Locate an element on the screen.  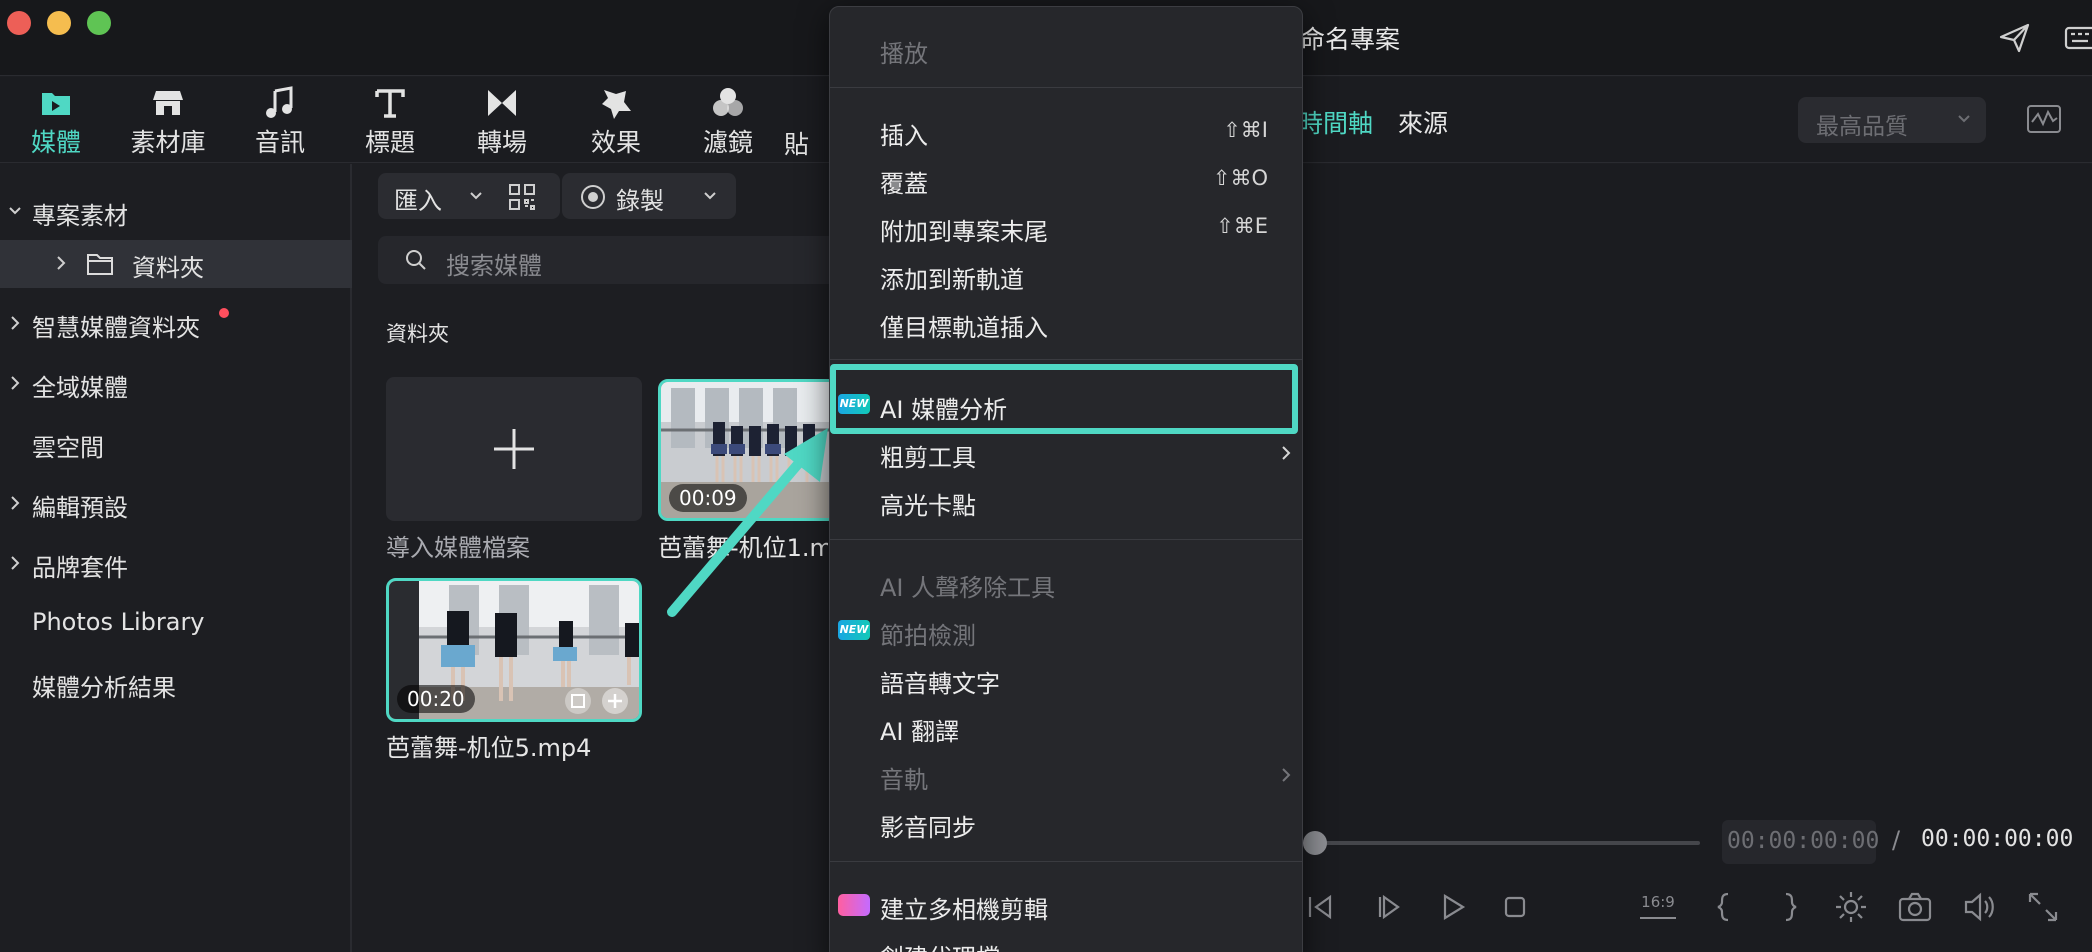
minimize-window-button is located at coordinates (59, 23).